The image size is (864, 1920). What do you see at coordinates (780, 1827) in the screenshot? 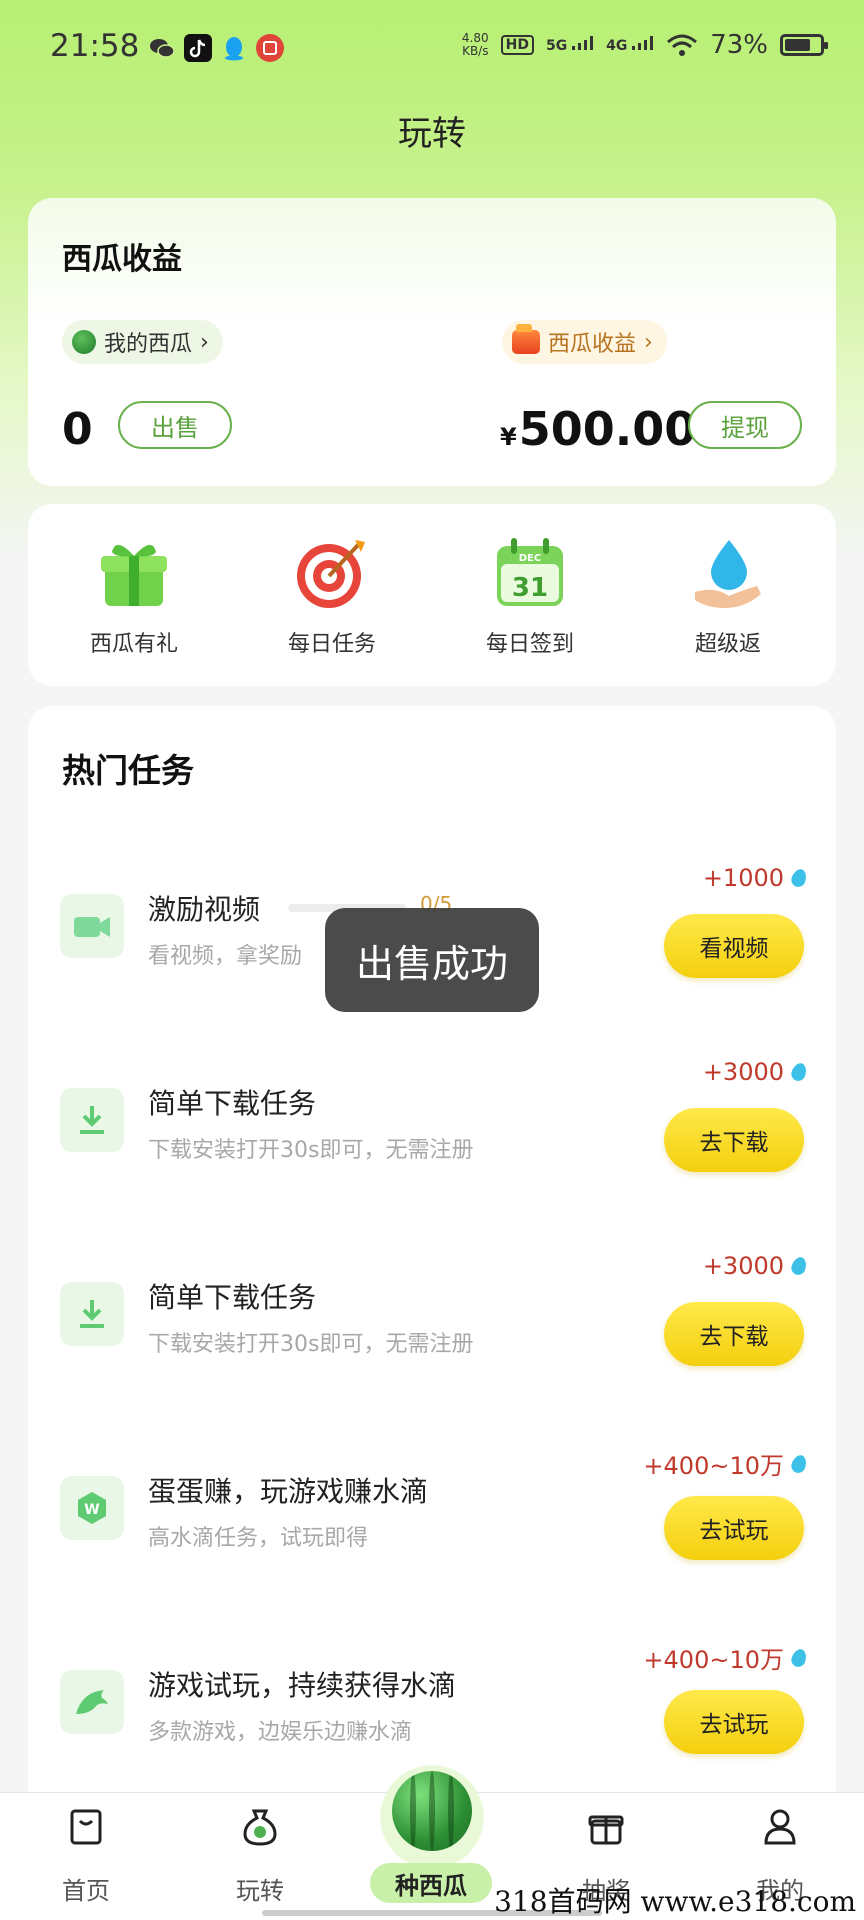
I see `user-icon` at bounding box center [780, 1827].